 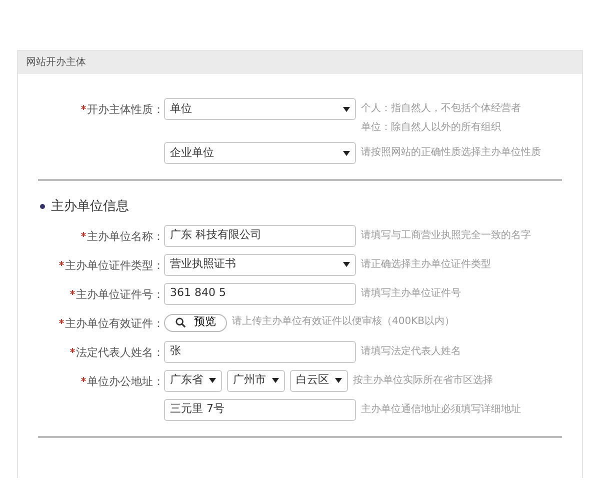 I want to click on search-icon, so click(x=180, y=322).